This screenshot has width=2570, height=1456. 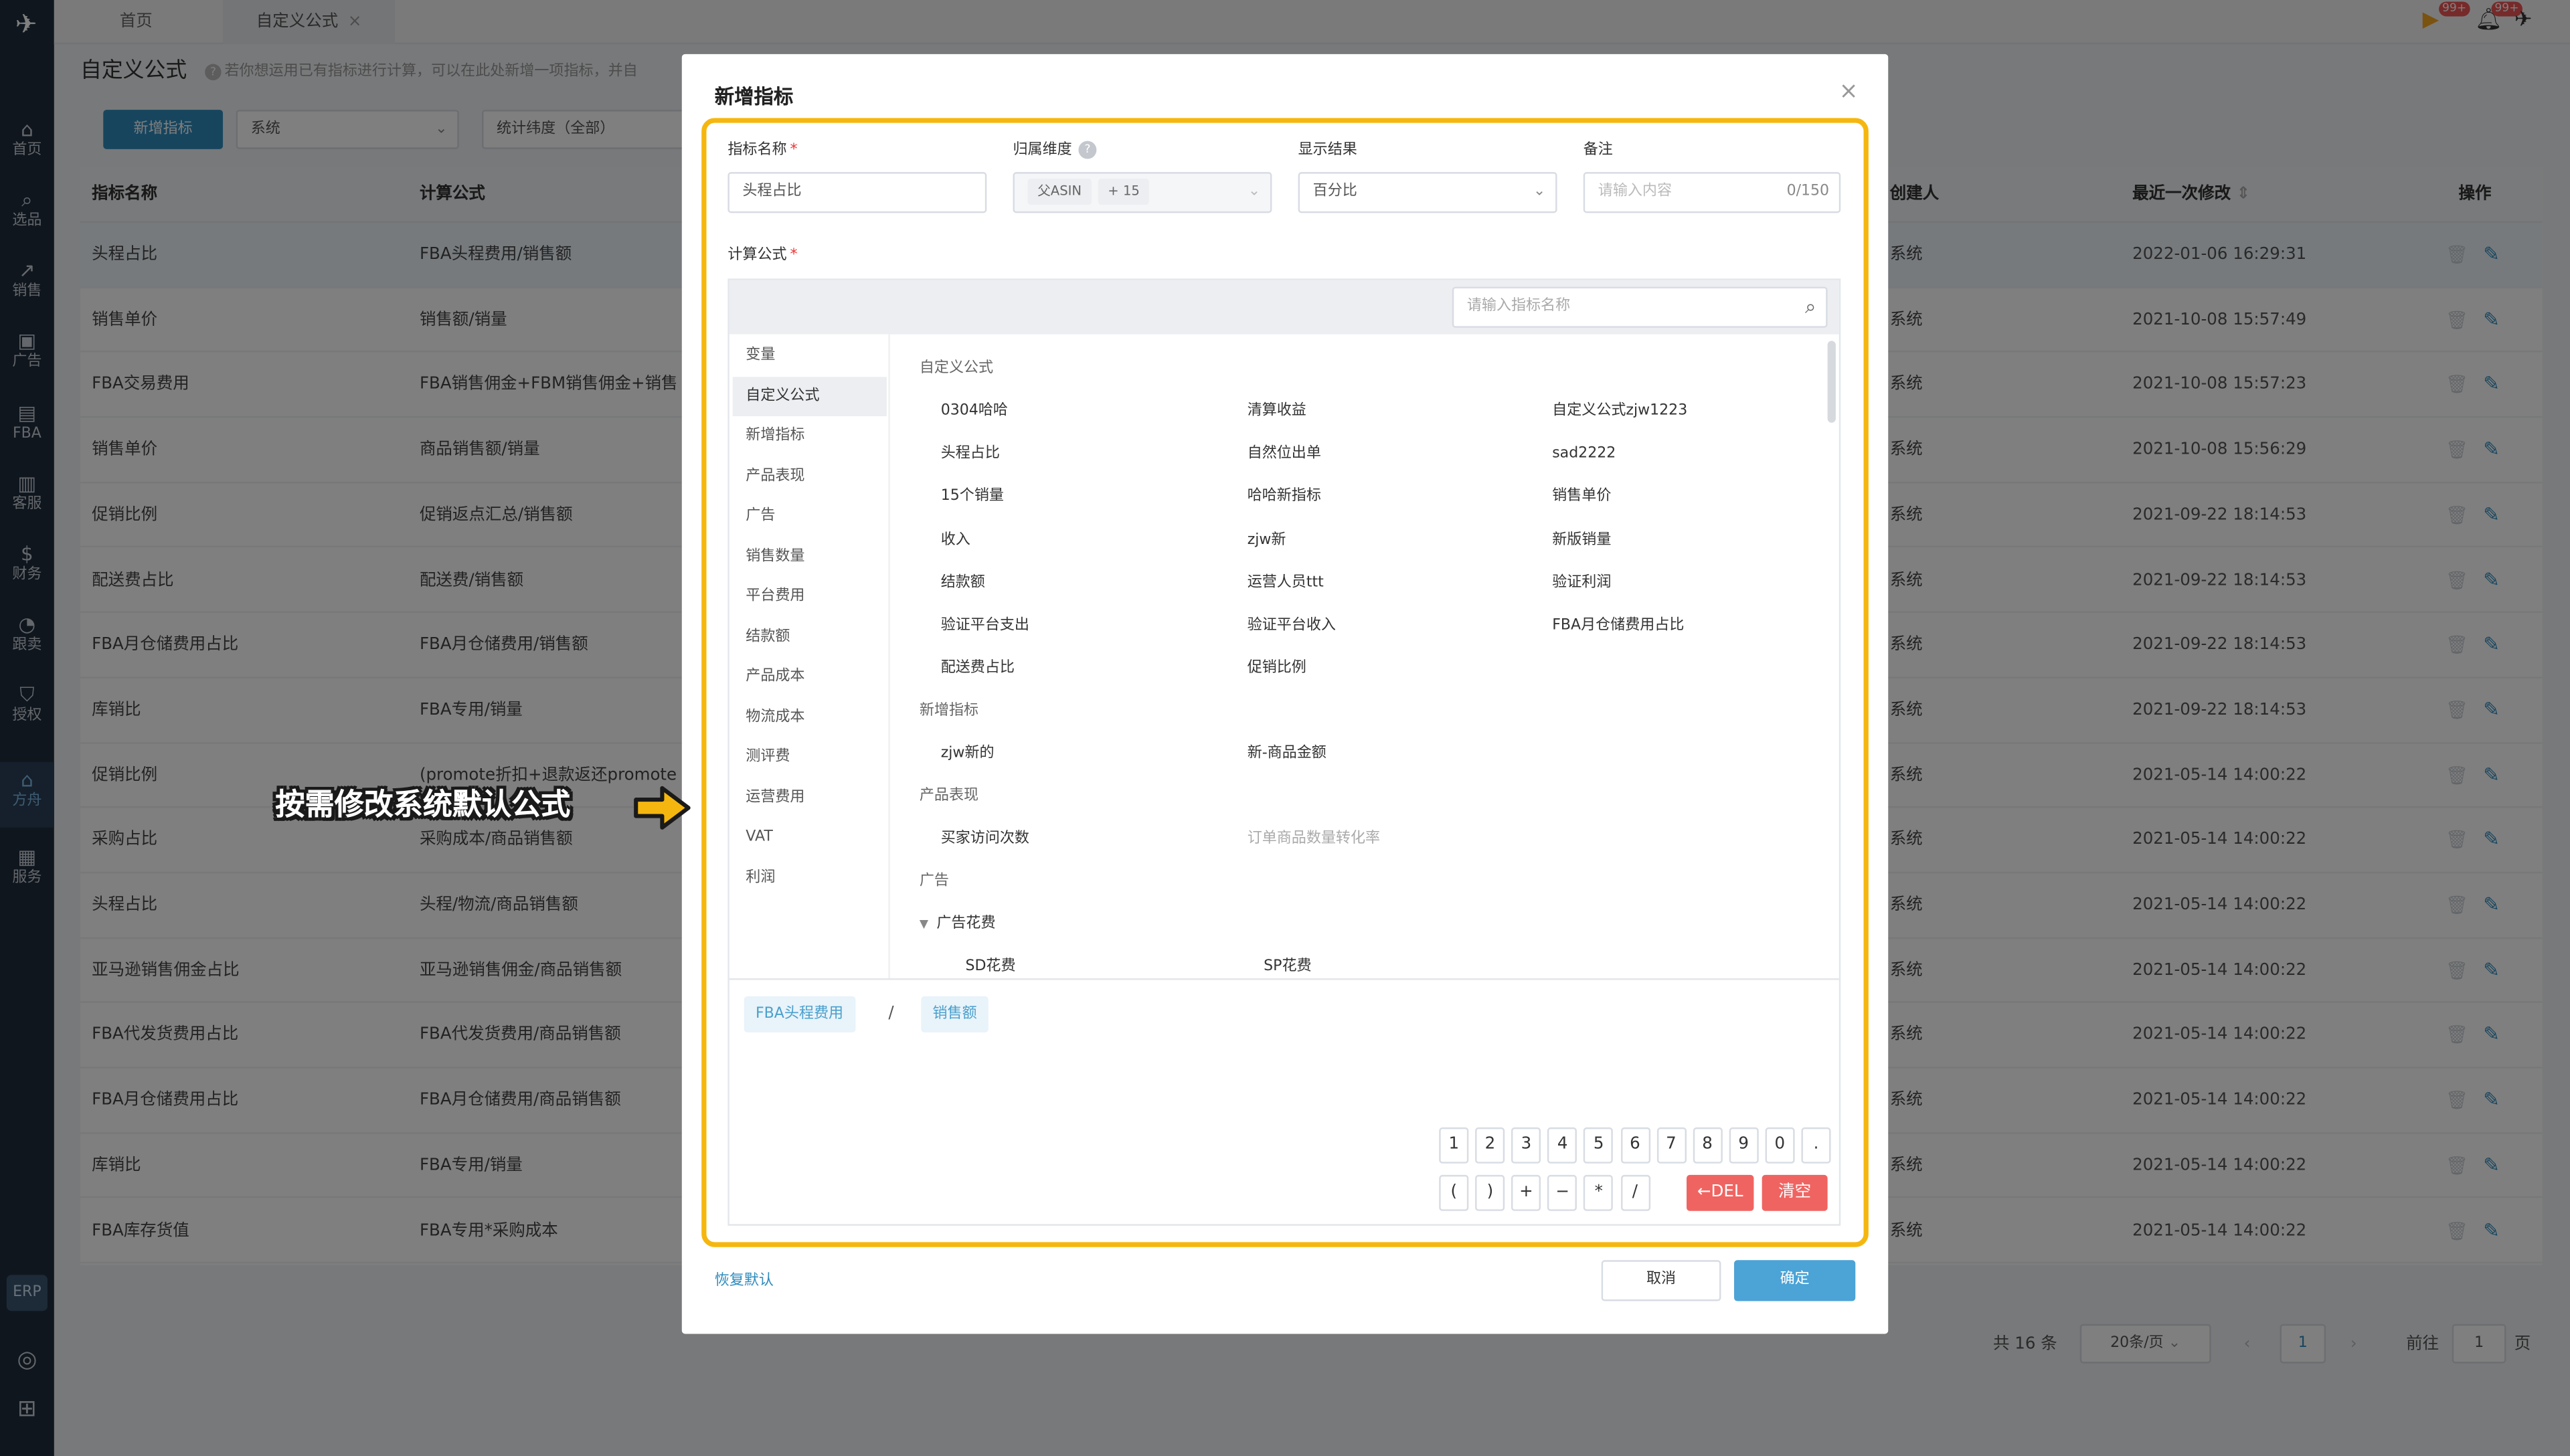 I want to click on category-item: 利润, so click(x=810, y=877).